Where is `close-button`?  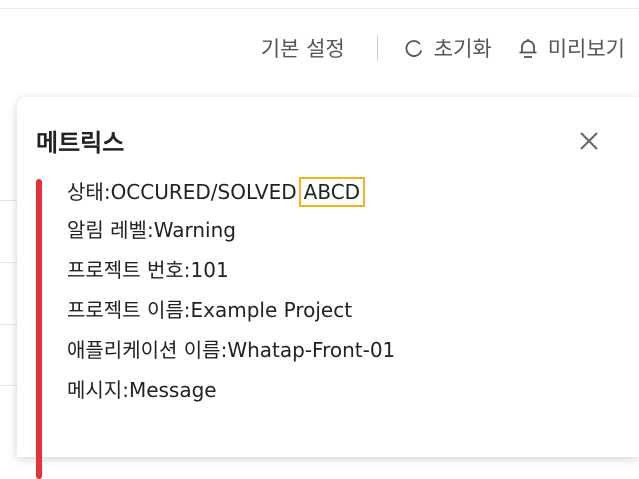
close-button is located at coordinates (589, 141).